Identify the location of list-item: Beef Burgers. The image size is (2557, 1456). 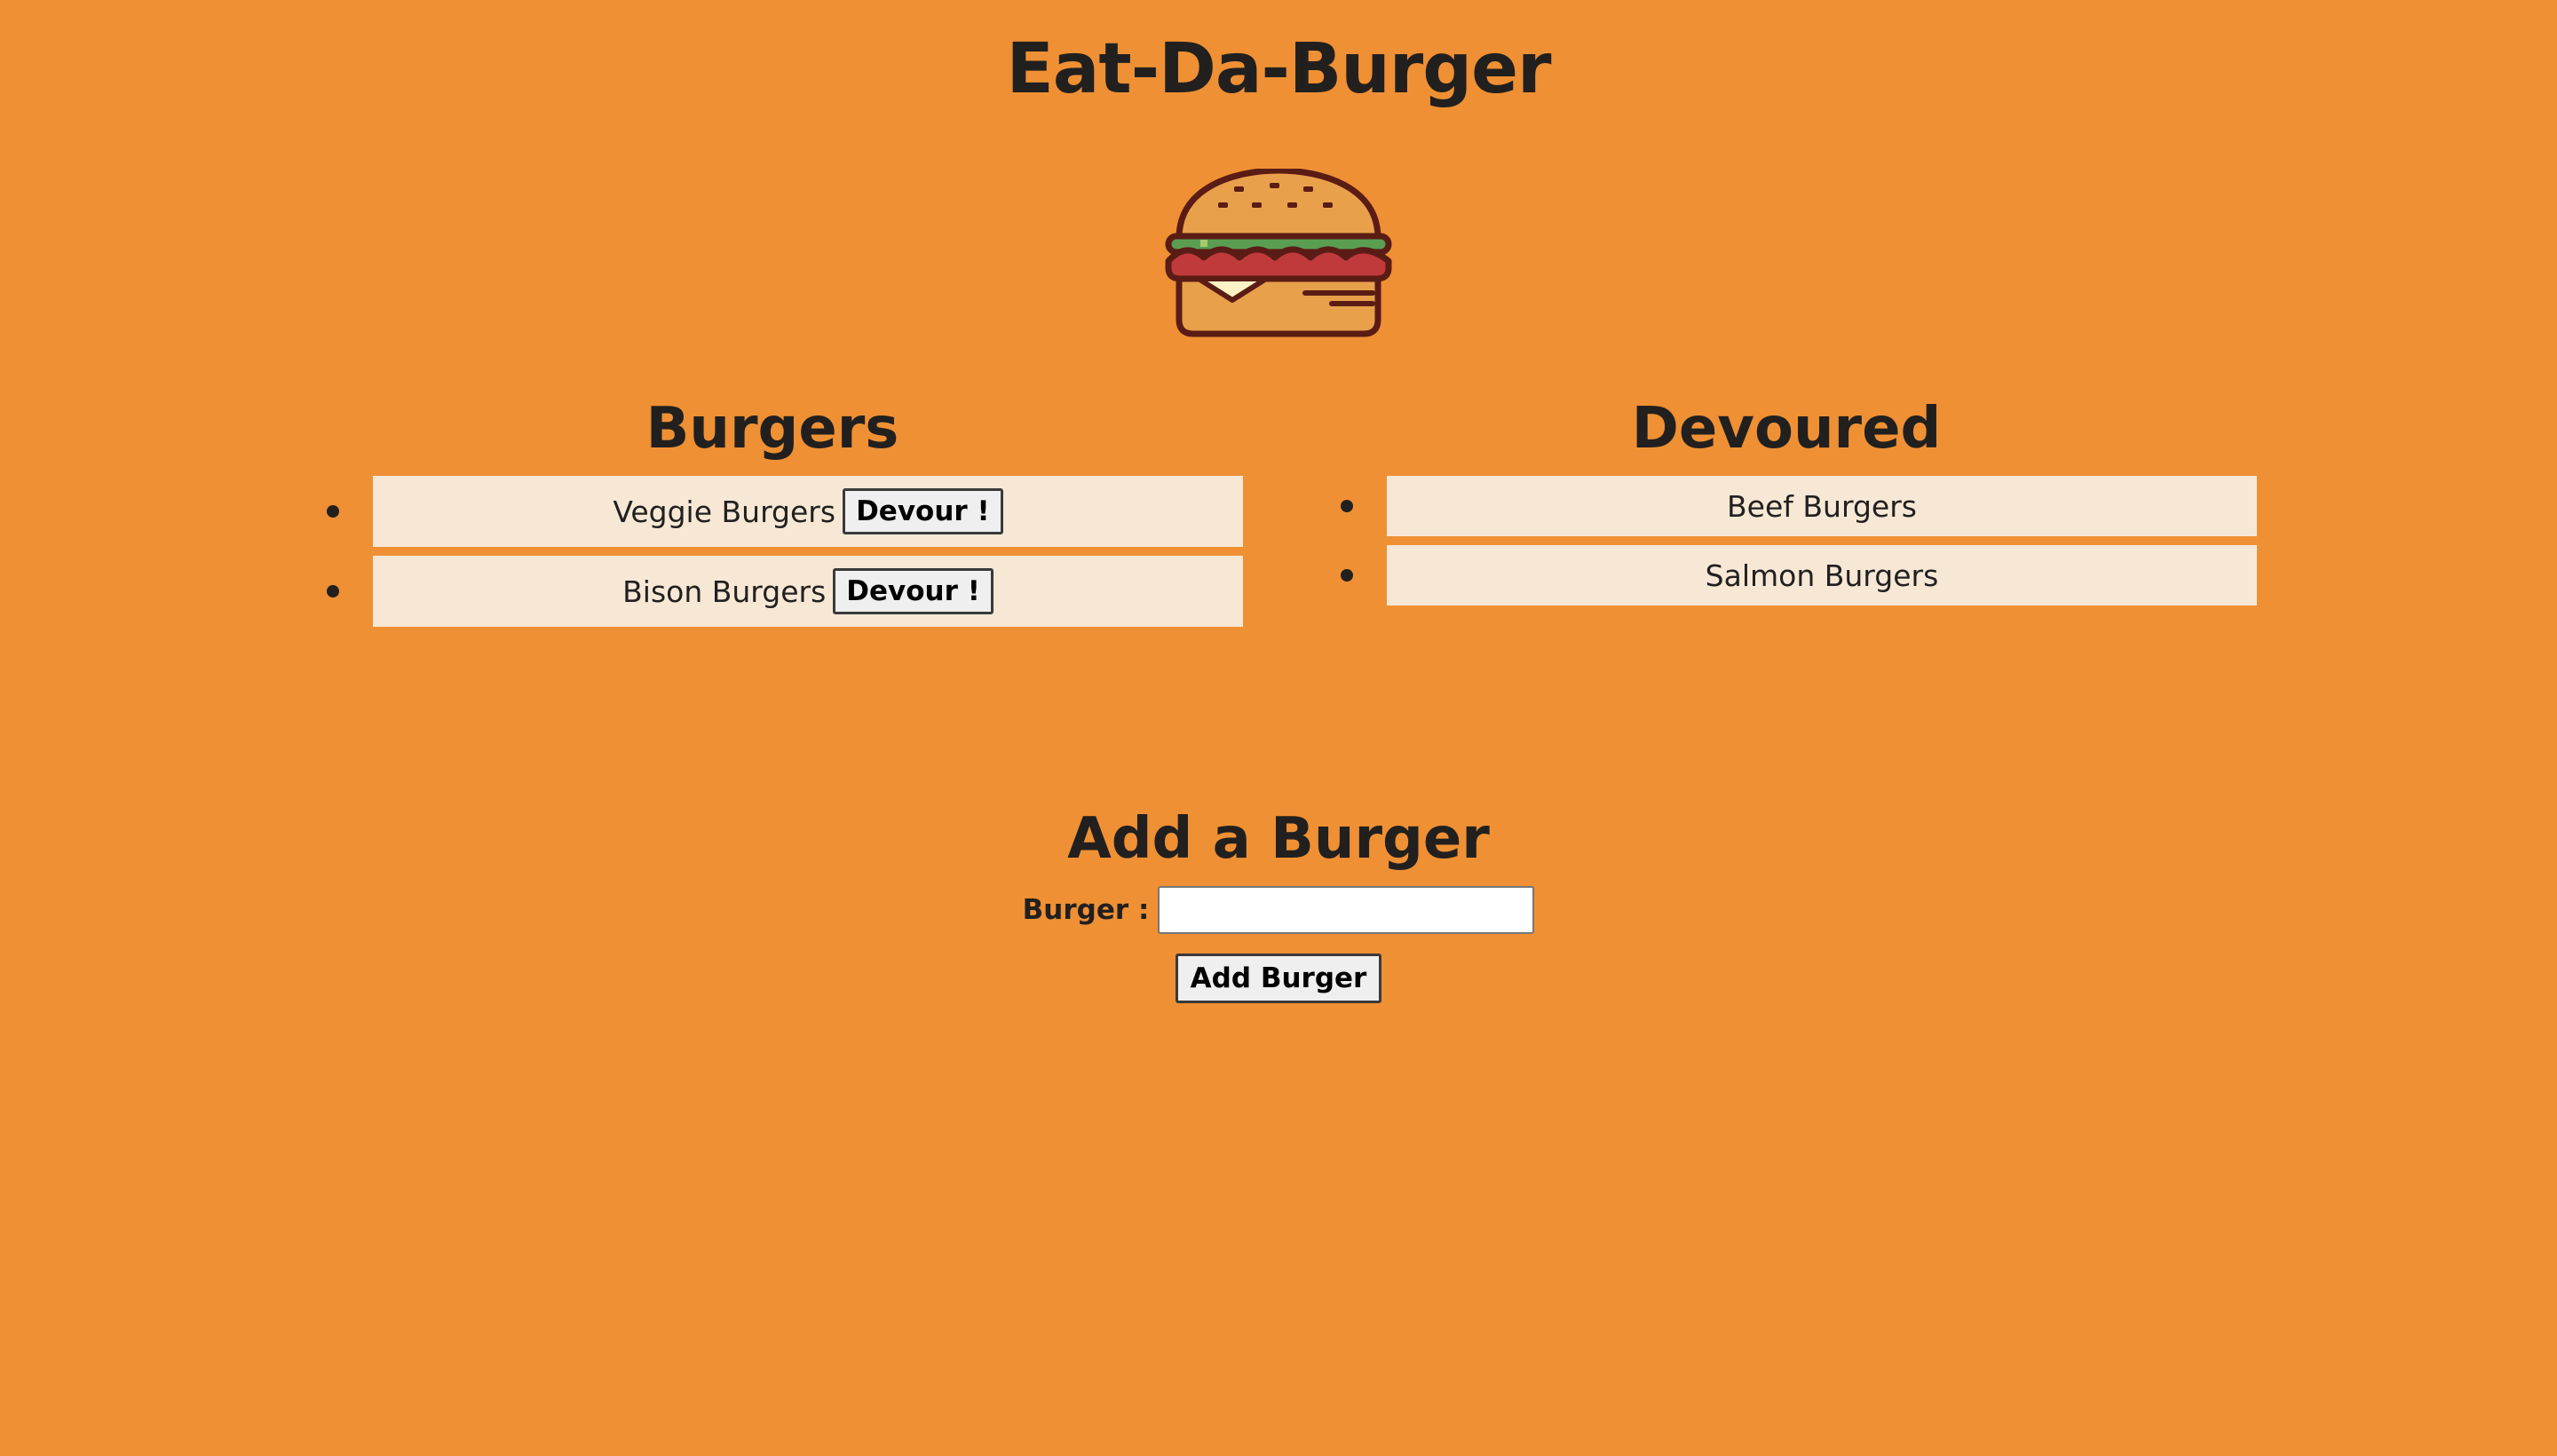
(1799, 506).